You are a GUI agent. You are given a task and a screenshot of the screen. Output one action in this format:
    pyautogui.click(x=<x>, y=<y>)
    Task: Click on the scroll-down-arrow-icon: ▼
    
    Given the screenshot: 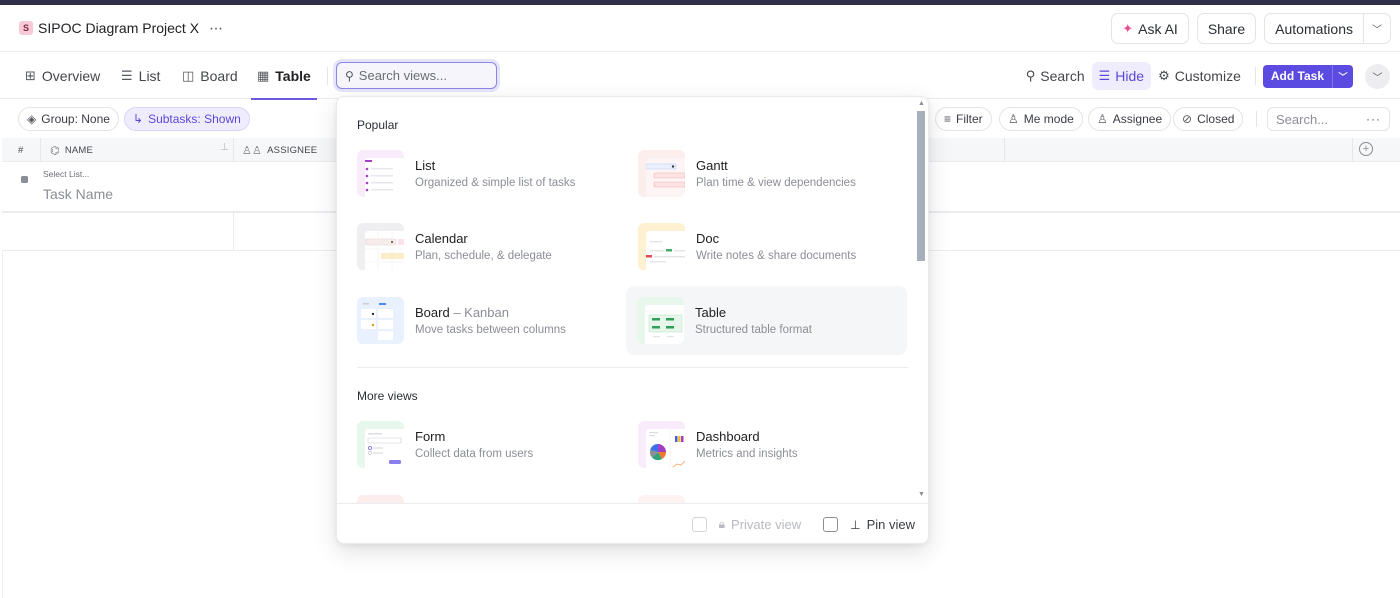 What is the action you would take?
    pyautogui.click(x=921, y=494)
    